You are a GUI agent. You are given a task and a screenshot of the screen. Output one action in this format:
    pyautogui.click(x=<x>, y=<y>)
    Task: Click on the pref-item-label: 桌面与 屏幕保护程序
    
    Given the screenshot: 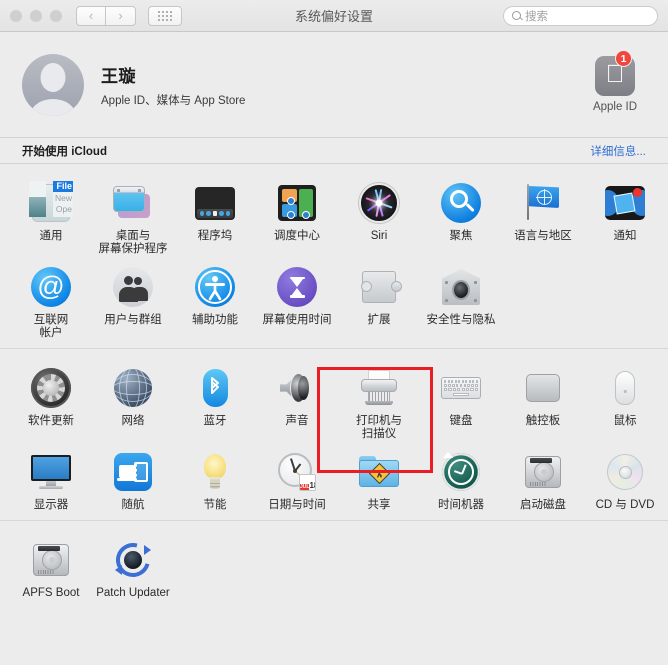 What is the action you would take?
    pyautogui.click(x=133, y=242)
    